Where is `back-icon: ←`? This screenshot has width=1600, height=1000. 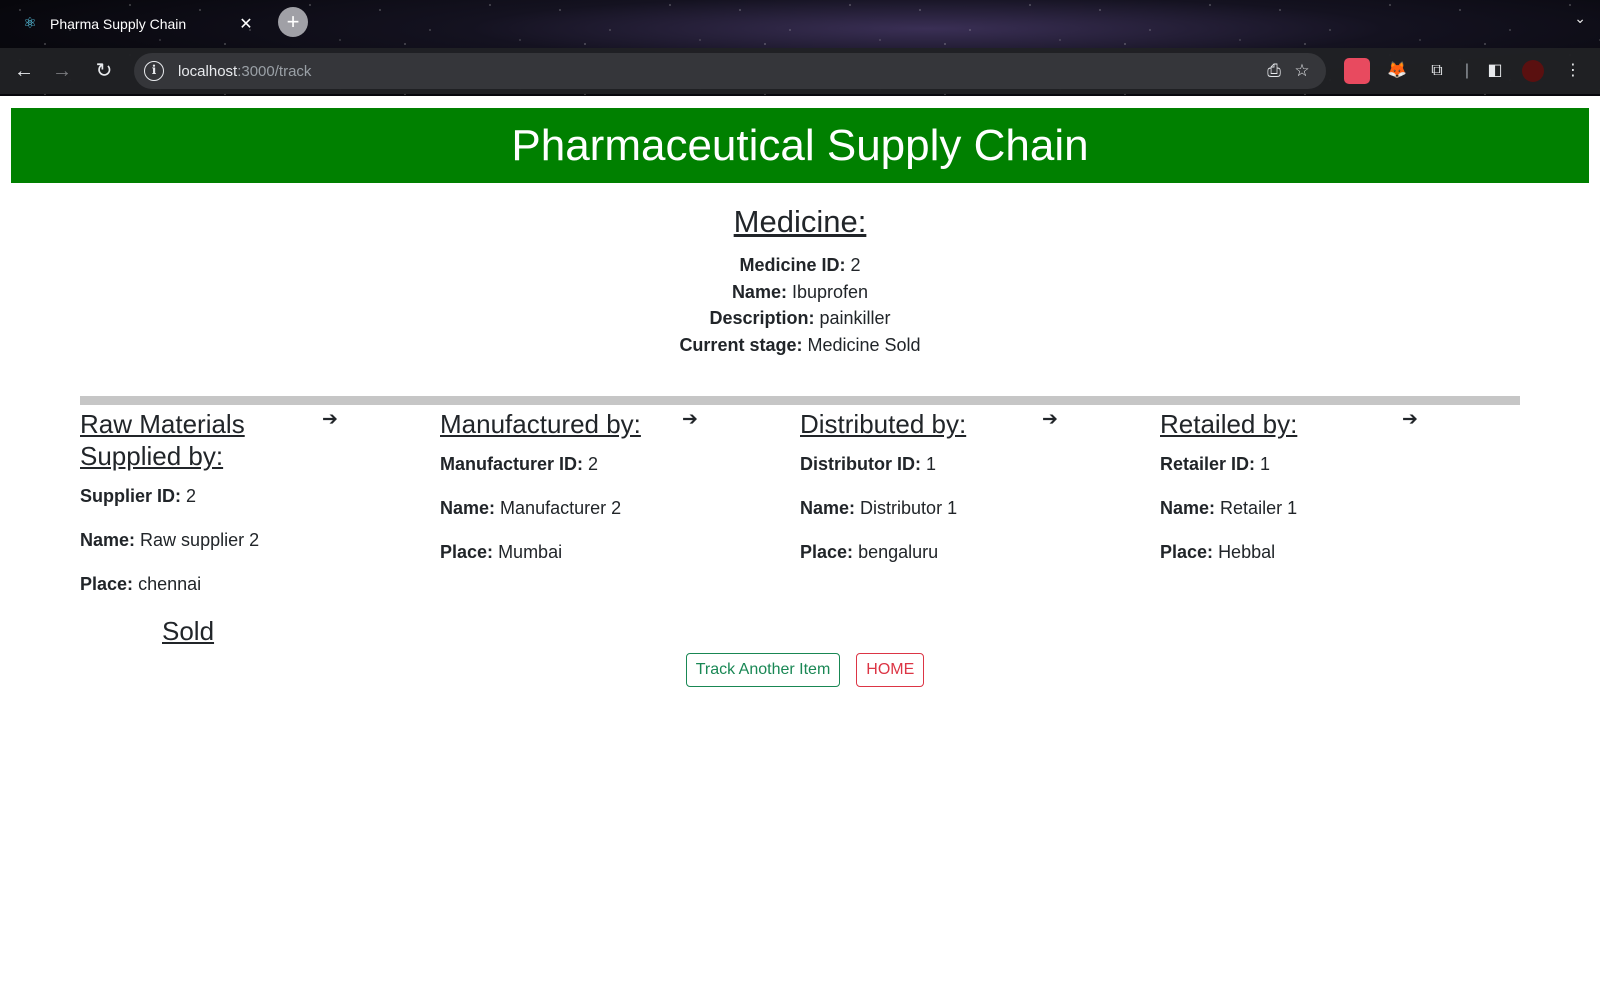 back-icon: ← is located at coordinates (24, 71).